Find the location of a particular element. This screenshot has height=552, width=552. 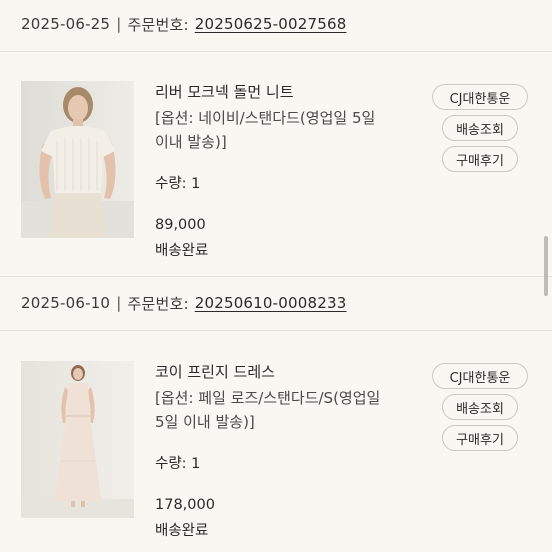

product-option-line: 5일 이내 발송)] is located at coordinates (205, 422).